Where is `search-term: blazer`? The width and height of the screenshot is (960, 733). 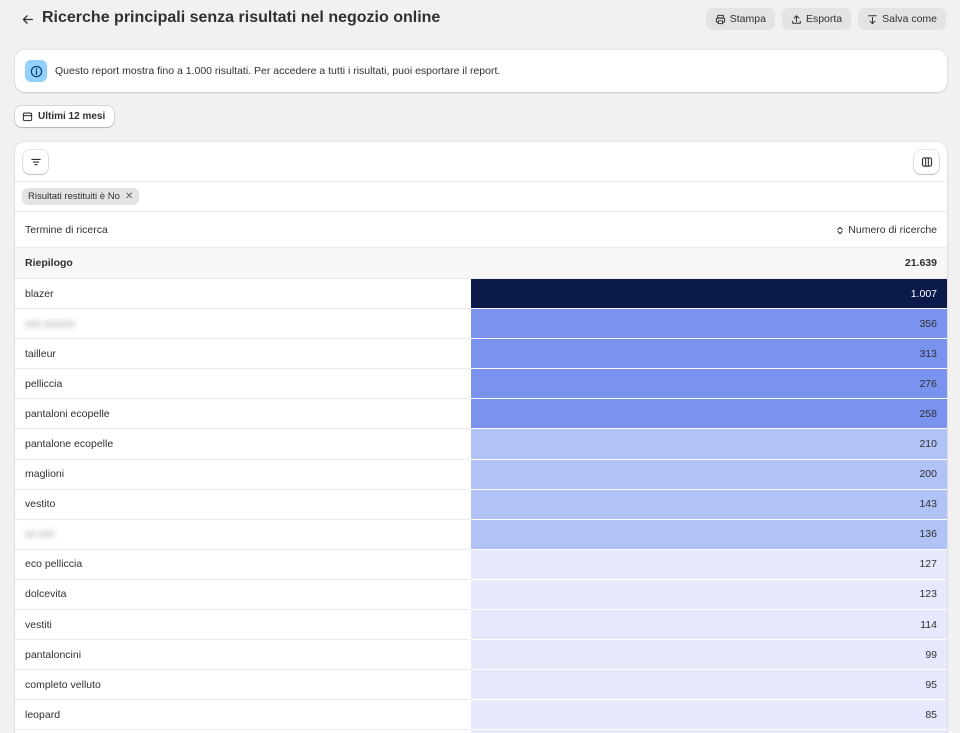 search-term: blazer is located at coordinates (39, 293).